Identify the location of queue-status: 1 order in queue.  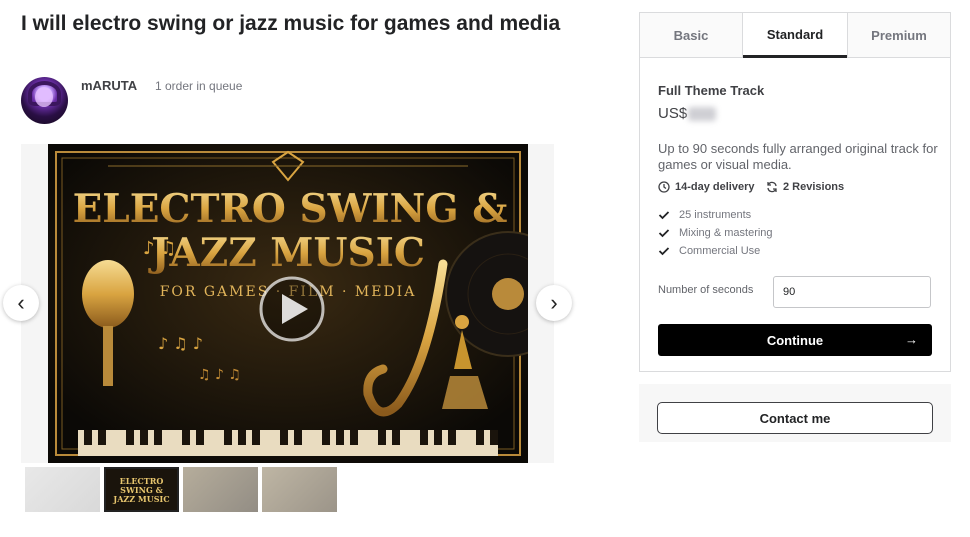
(199, 86).